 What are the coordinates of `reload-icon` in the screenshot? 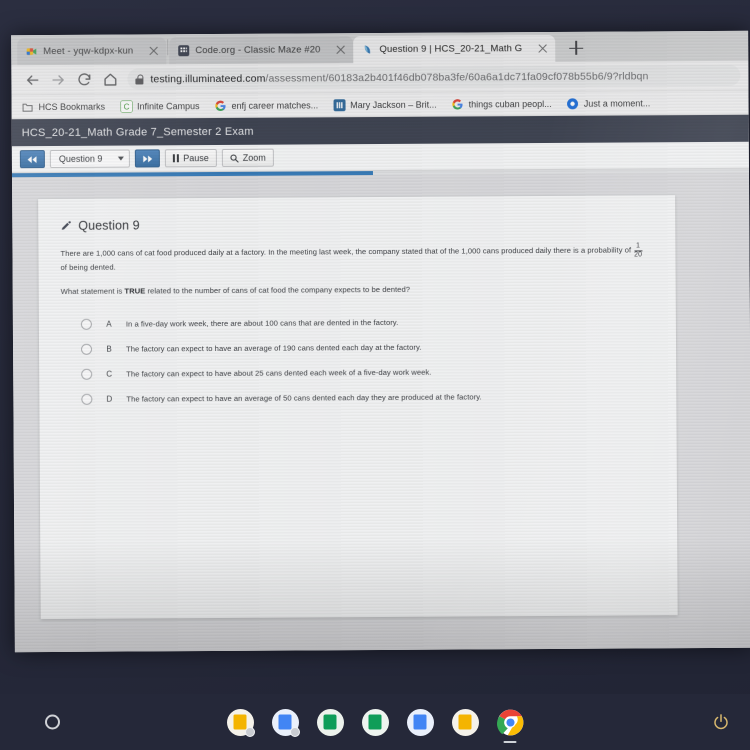 It's located at (84, 79).